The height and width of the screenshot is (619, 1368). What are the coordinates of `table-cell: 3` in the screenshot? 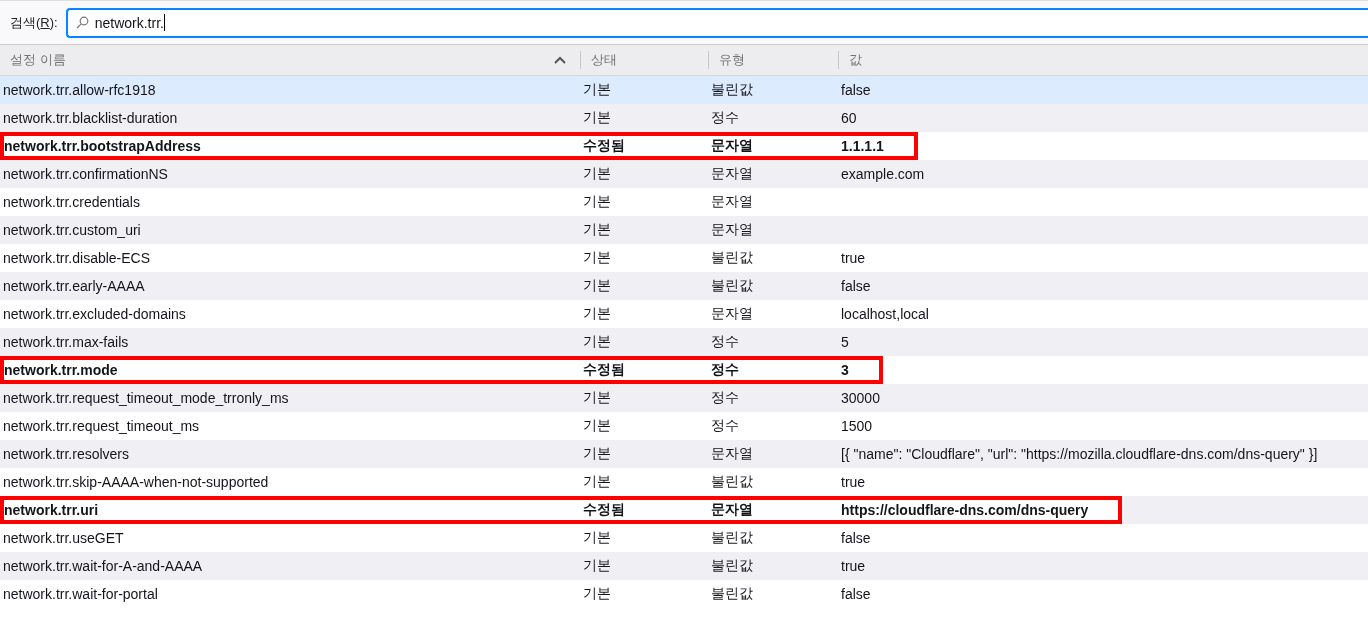 It's located at (845, 370).